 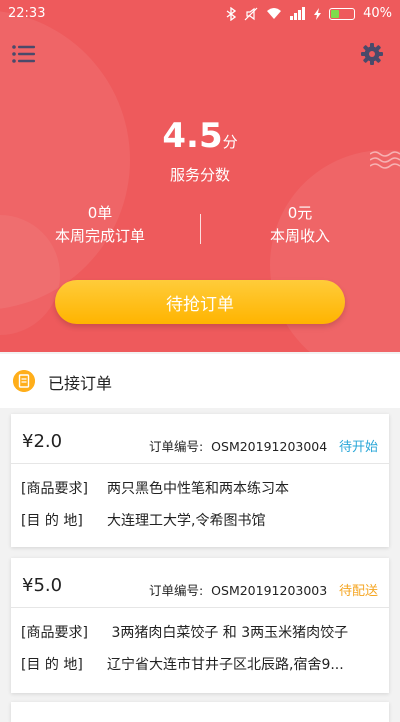 I want to click on status-icons: 40%, so click(x=309, y=13).